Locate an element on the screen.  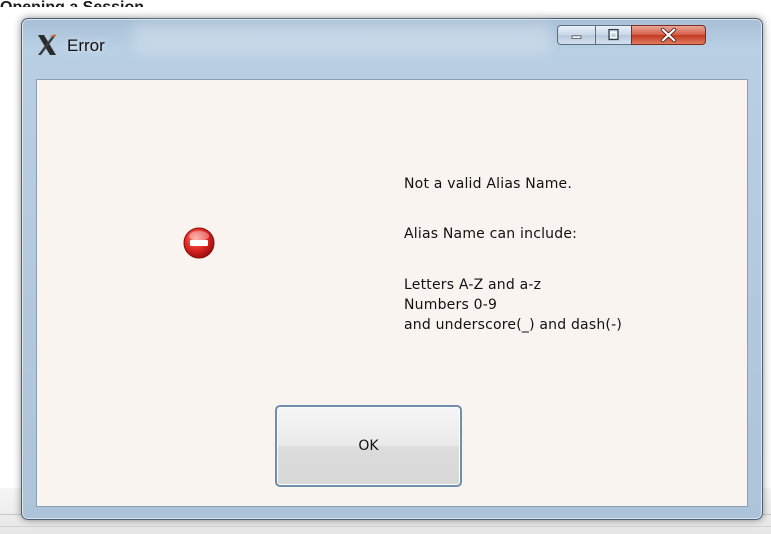
title-bar: Error is located at coordinates (392, 42).